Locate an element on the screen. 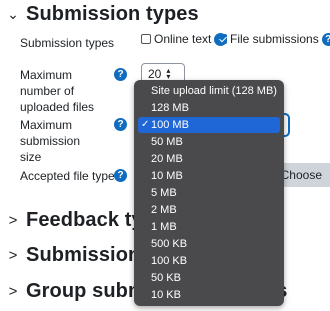 The height and width of the screenshot is (311, 330). section-title: Submission types is located at coordinates (112, 13).